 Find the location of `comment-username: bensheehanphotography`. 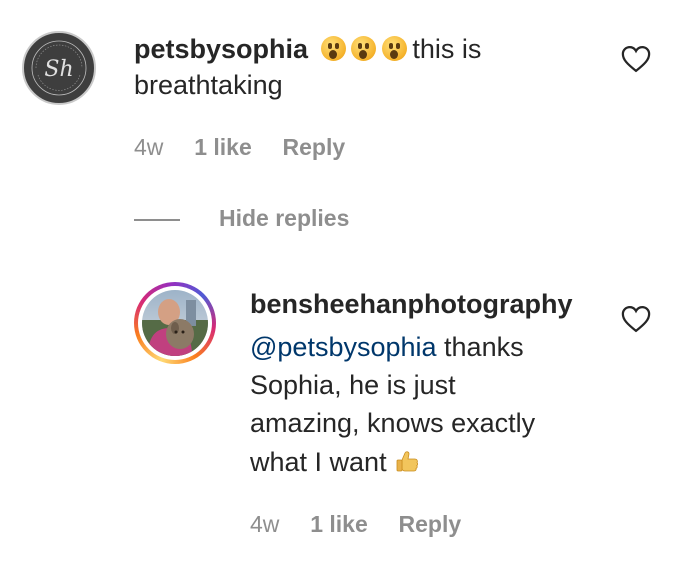

comment-username: bensheehanphotography is located at coordinates (411, 304).